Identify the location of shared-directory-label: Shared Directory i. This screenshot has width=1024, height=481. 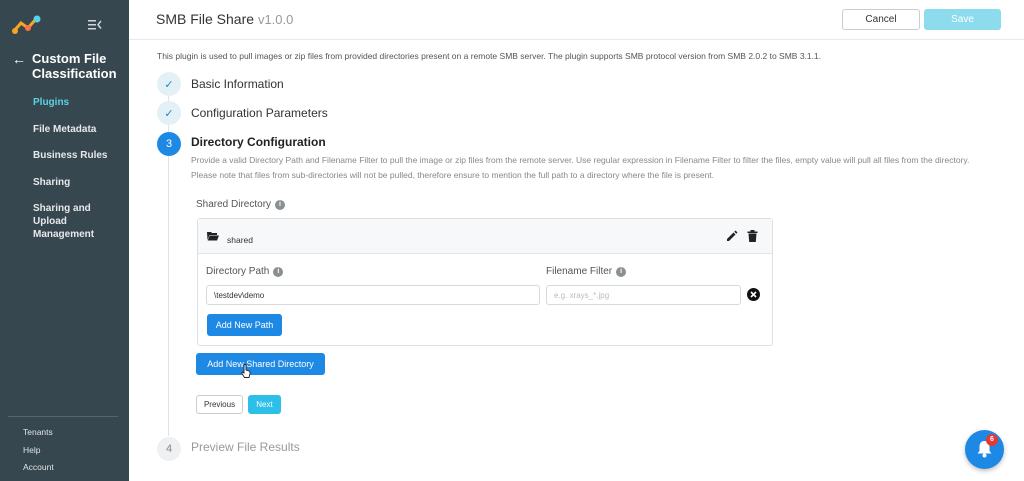
(241, 204).